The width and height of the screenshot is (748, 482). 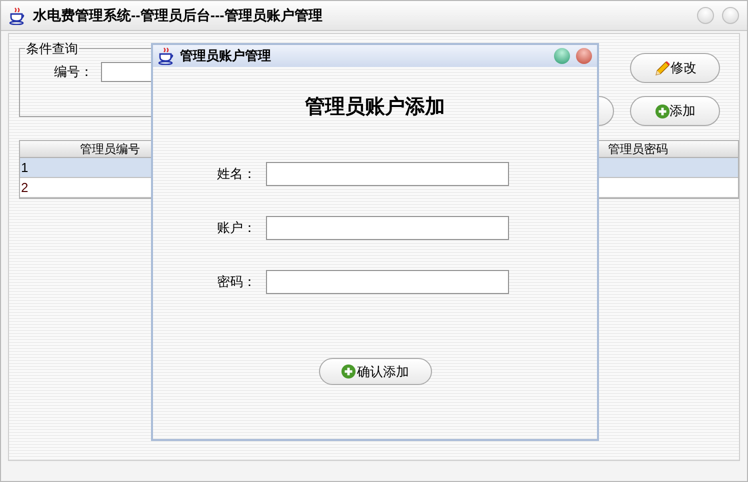 What do you see at coordinates (237, 174) in the screenshot?
I see `field-label: 姓名：` at bounding box center [237, 174].